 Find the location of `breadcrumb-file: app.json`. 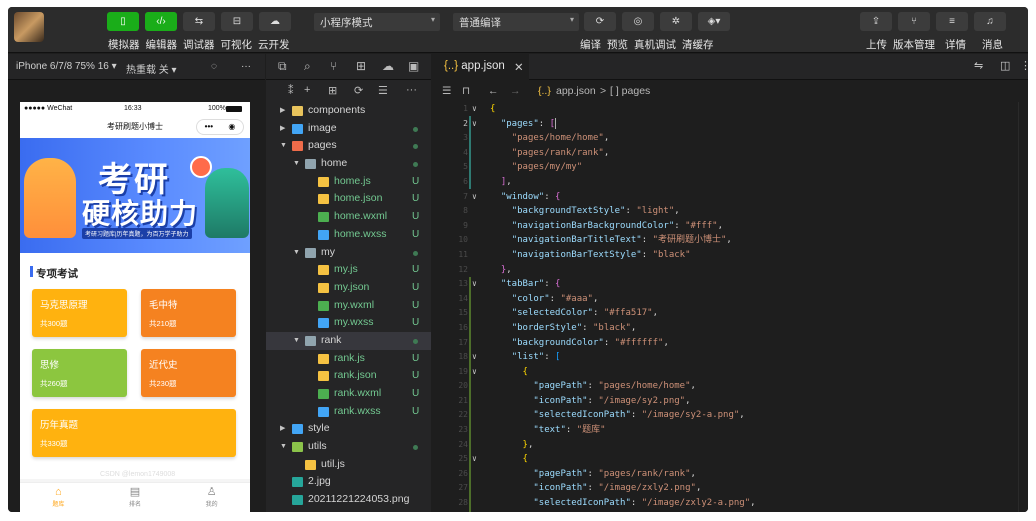

breadcrumb-file: app.json is located at coordinates (576, 91).